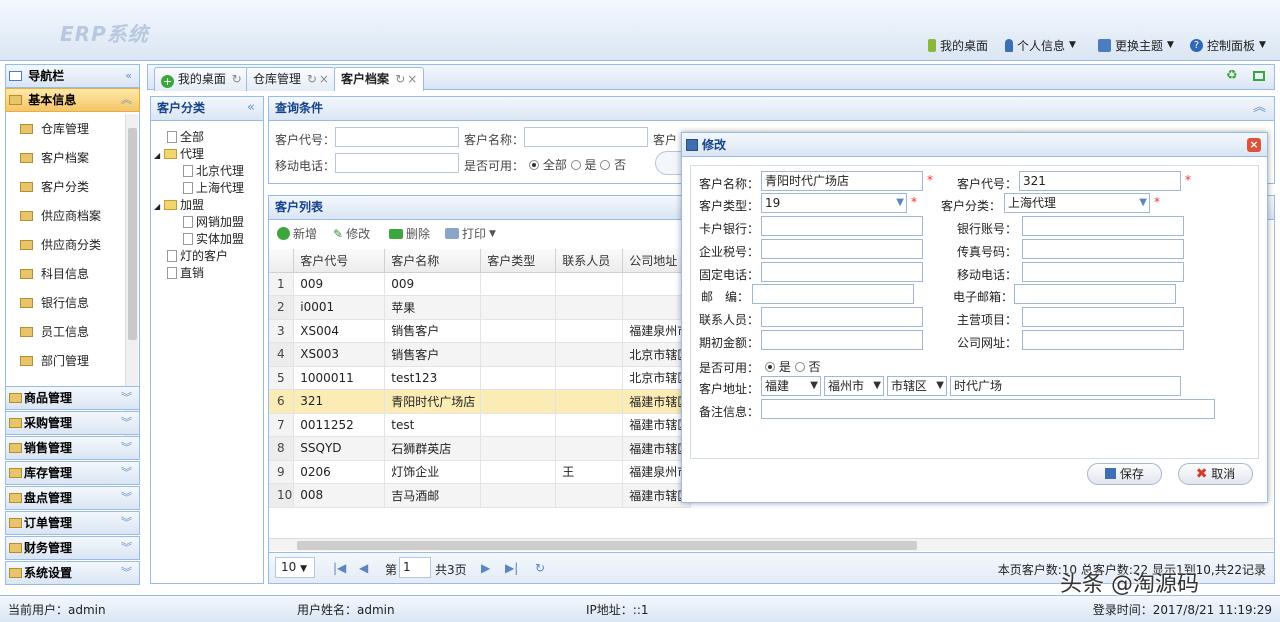  What do you see at coordinates (72, 473) in the screenshot?
I see `sidebar-section-inventory: 库存管理 ︾` at bounding box center [72, 473].